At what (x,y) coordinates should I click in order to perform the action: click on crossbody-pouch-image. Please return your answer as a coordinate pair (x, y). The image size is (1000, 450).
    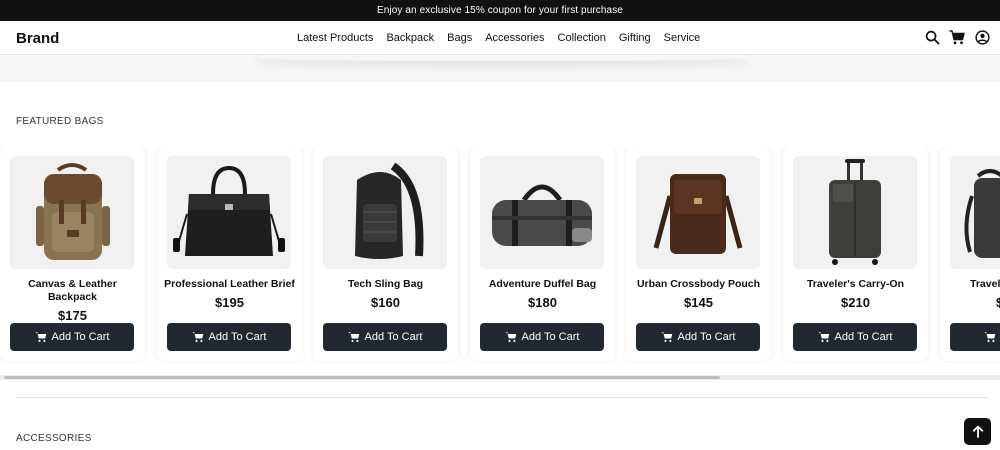
    Looking at the image, I should click on (698, 212).